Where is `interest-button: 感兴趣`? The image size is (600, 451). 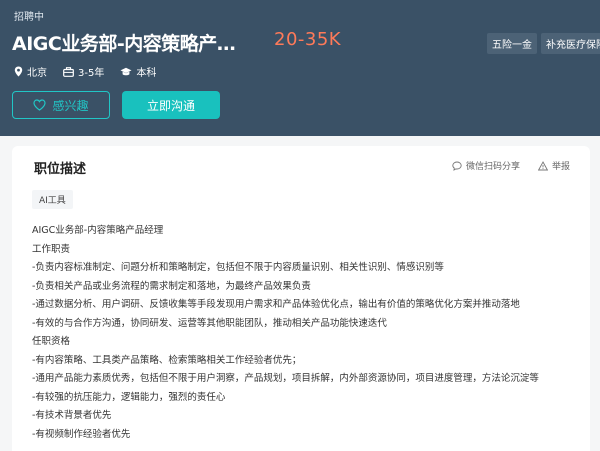 interest-button: 感兴趣 is located at coordinates (61, 105).